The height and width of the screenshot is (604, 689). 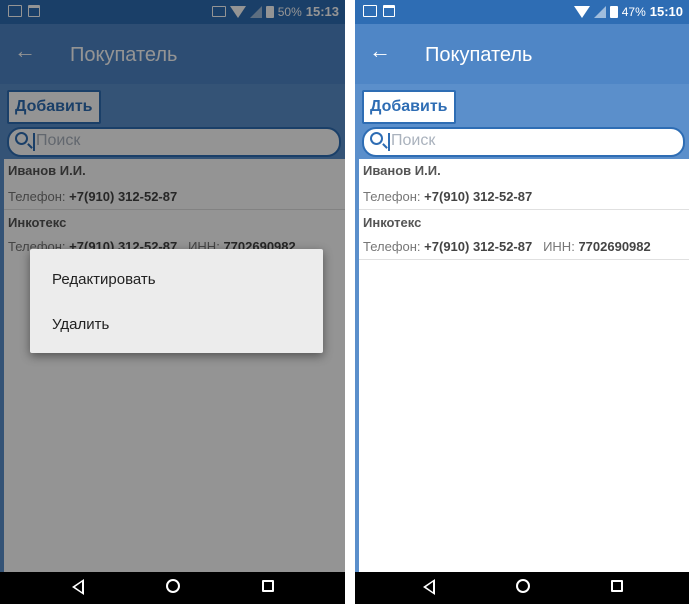 I want to click on add-button: Добавить, so click(x=409, y=107).